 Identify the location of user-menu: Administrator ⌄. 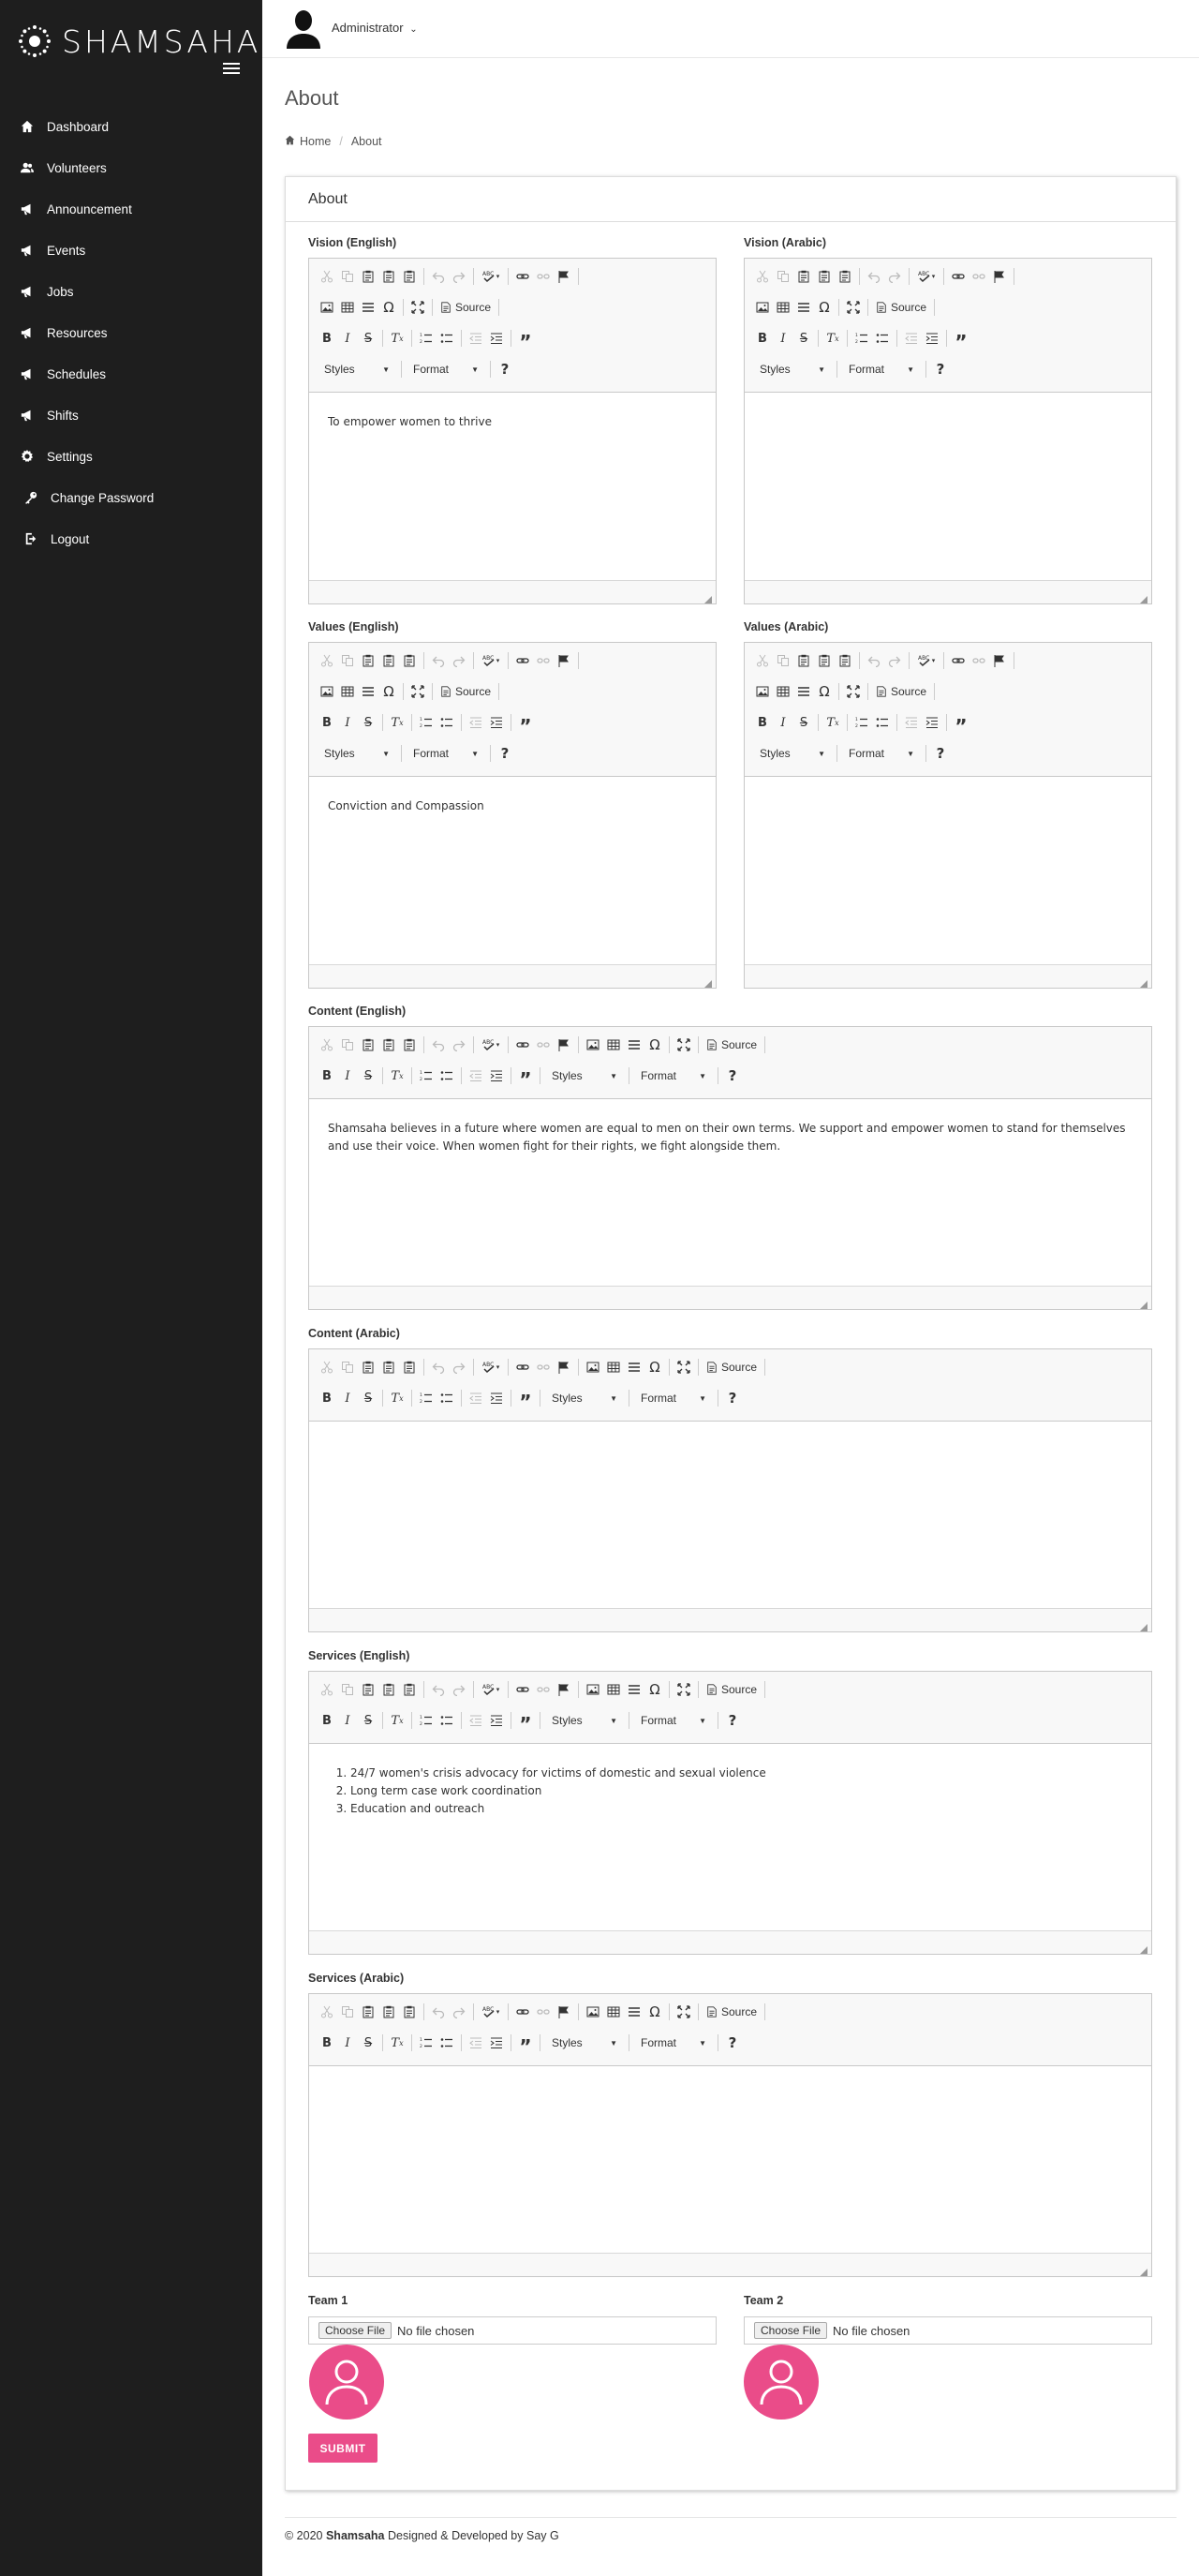
(375, 28).